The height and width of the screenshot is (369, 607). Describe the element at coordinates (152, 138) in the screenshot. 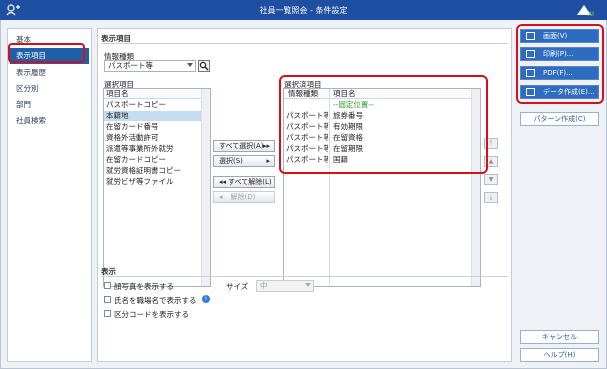

I see `list-item: 資格外活動許可` at that location.